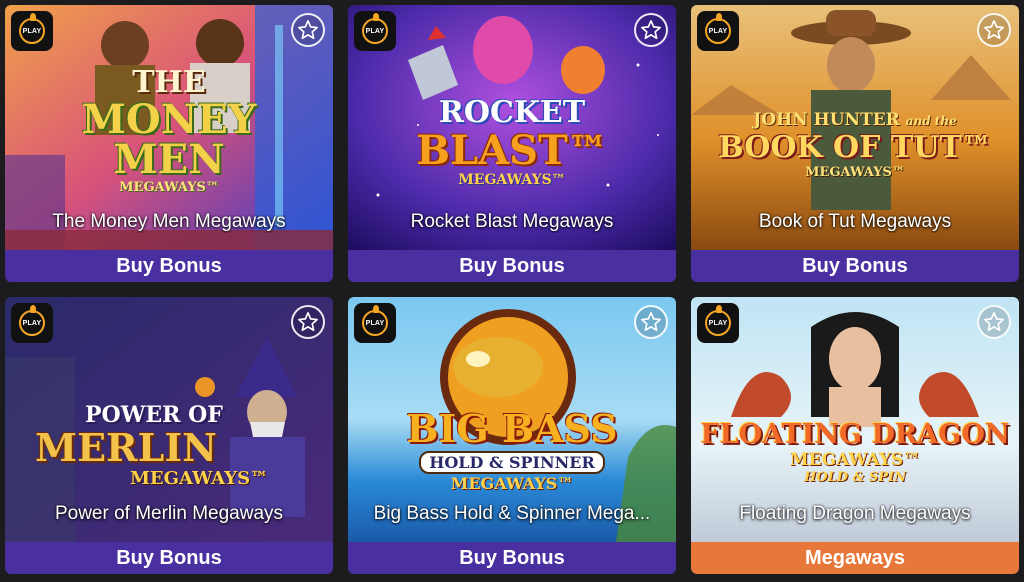 The height and width of the screenshot is (582, 1024). What do you see at coordinates (855, 477) in the screenshot?
I see `logo-line: HOLD & SPIN` at bounding box center [855, 477].